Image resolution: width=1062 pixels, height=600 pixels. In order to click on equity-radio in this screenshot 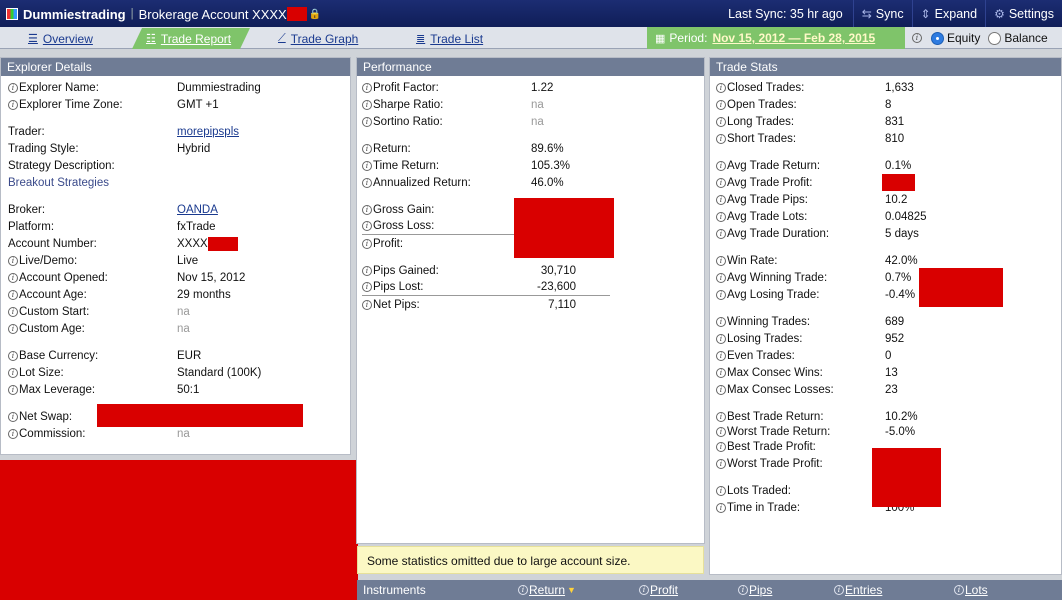, I will do `click(937, 38)`.